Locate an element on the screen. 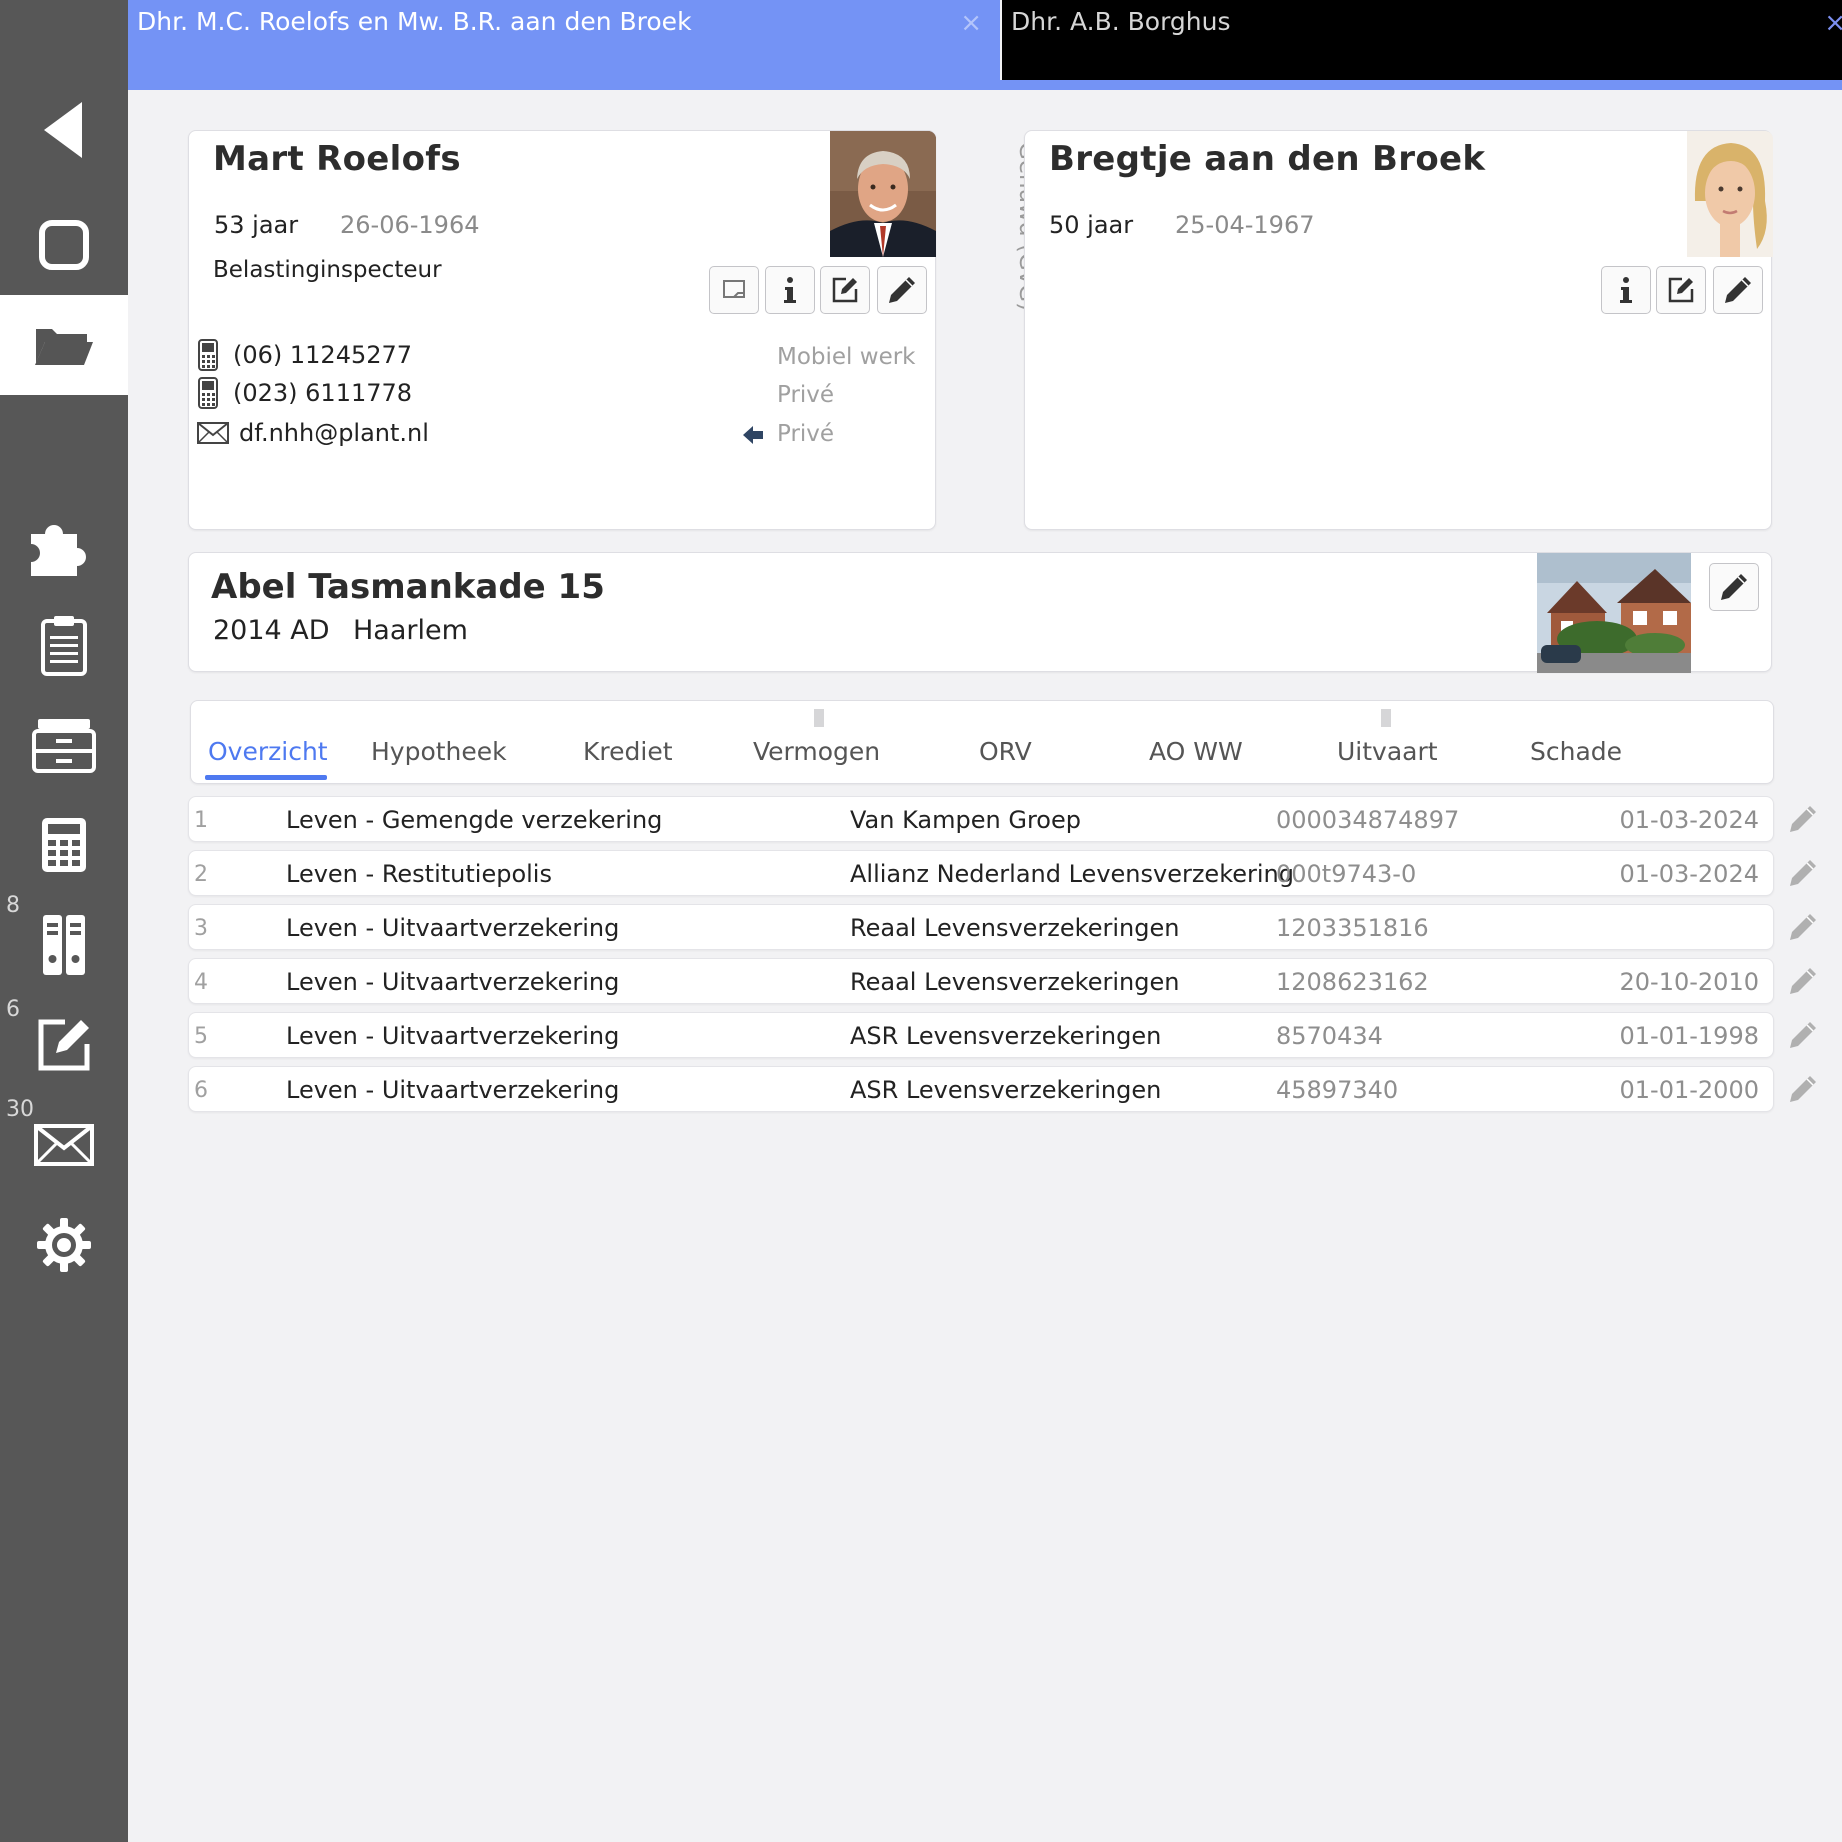  settings-button is located at coordinates (64, 1245).